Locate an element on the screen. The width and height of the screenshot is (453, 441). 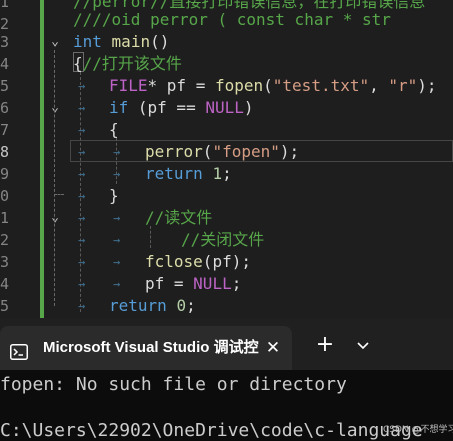
code-line-5: FILE* pf = fopen("test.txt", "r"); is located at coordinates (273, 86).